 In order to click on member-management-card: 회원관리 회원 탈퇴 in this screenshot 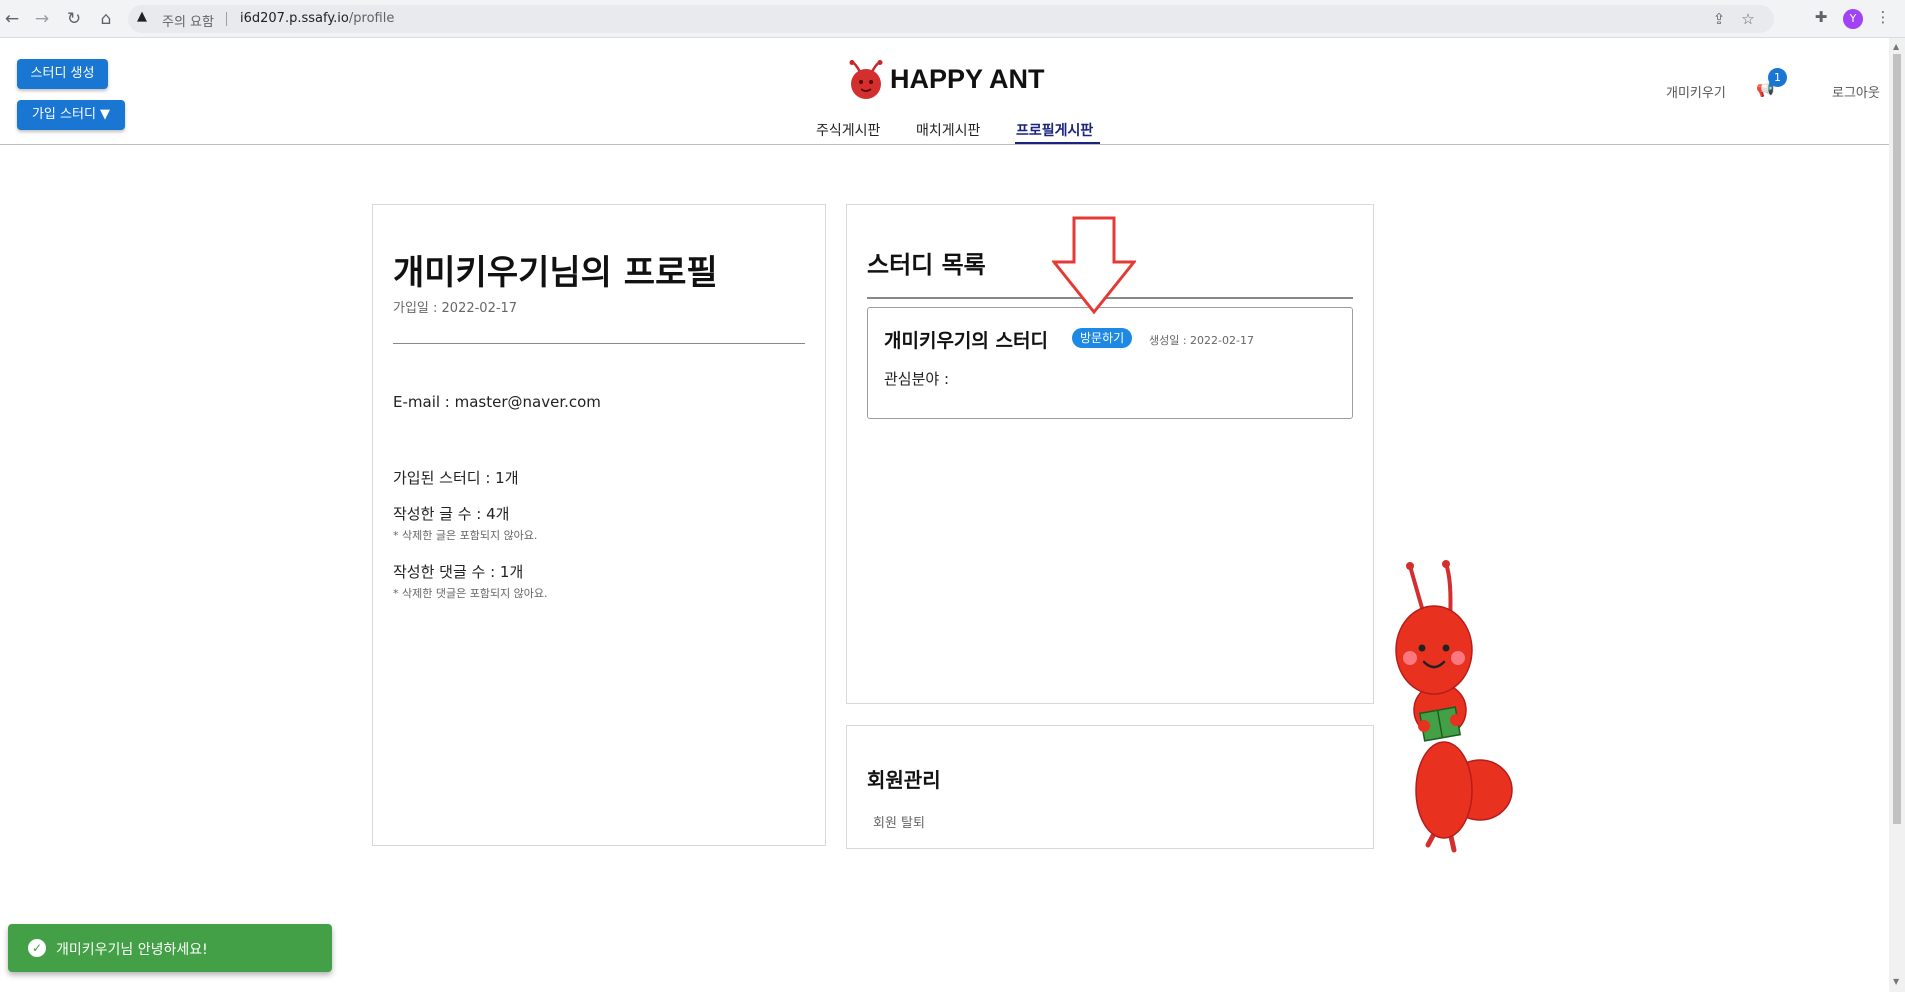, I will do `click(1110, 787)`.